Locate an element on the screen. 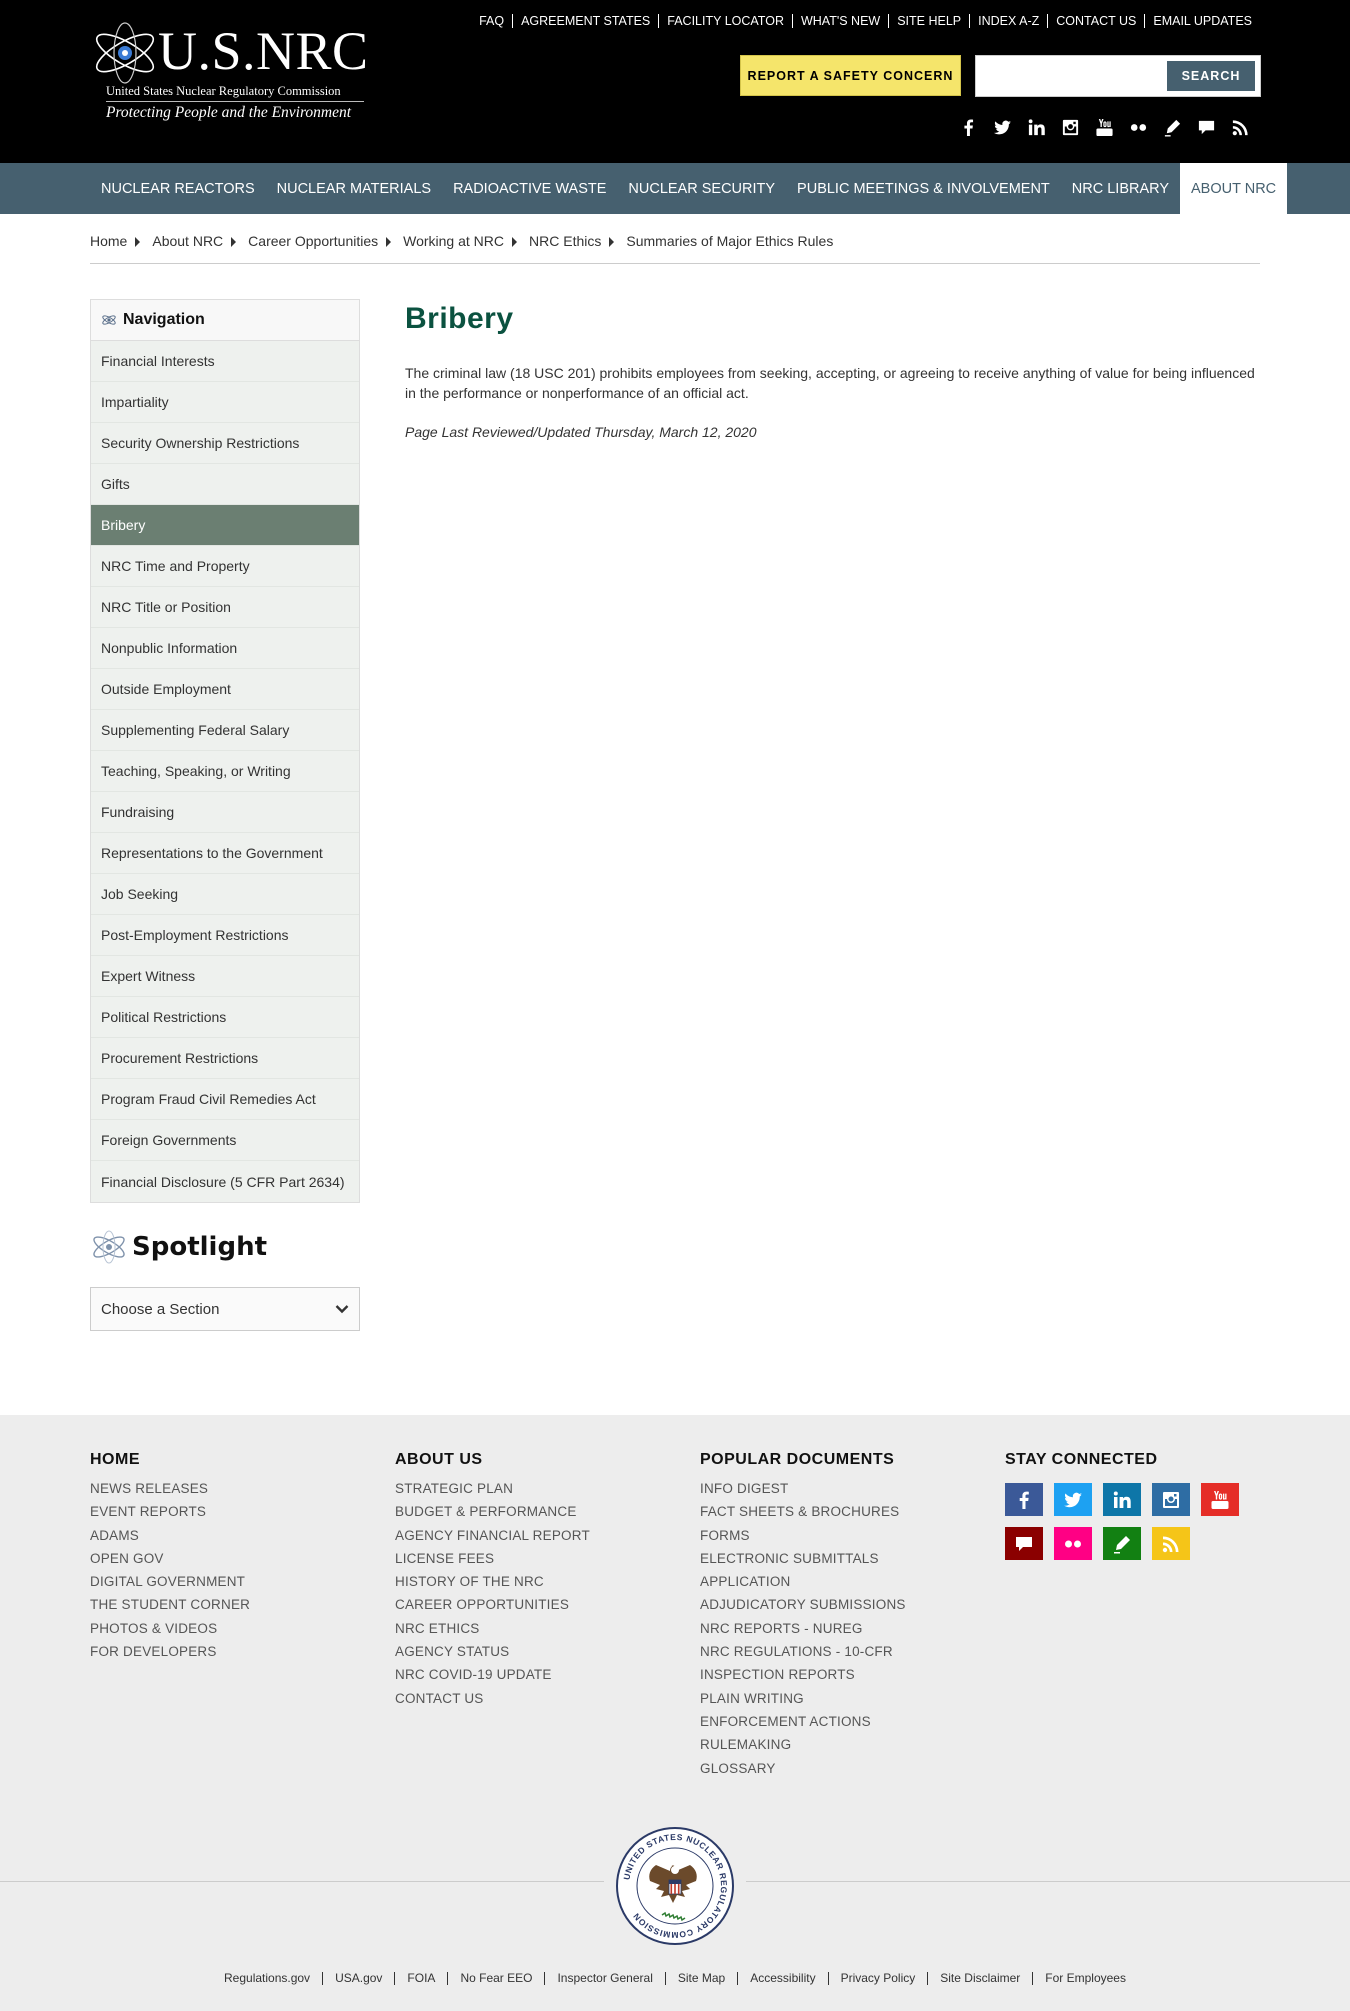  footer-link: CONTACT US is located at coordinates (492, 1698).